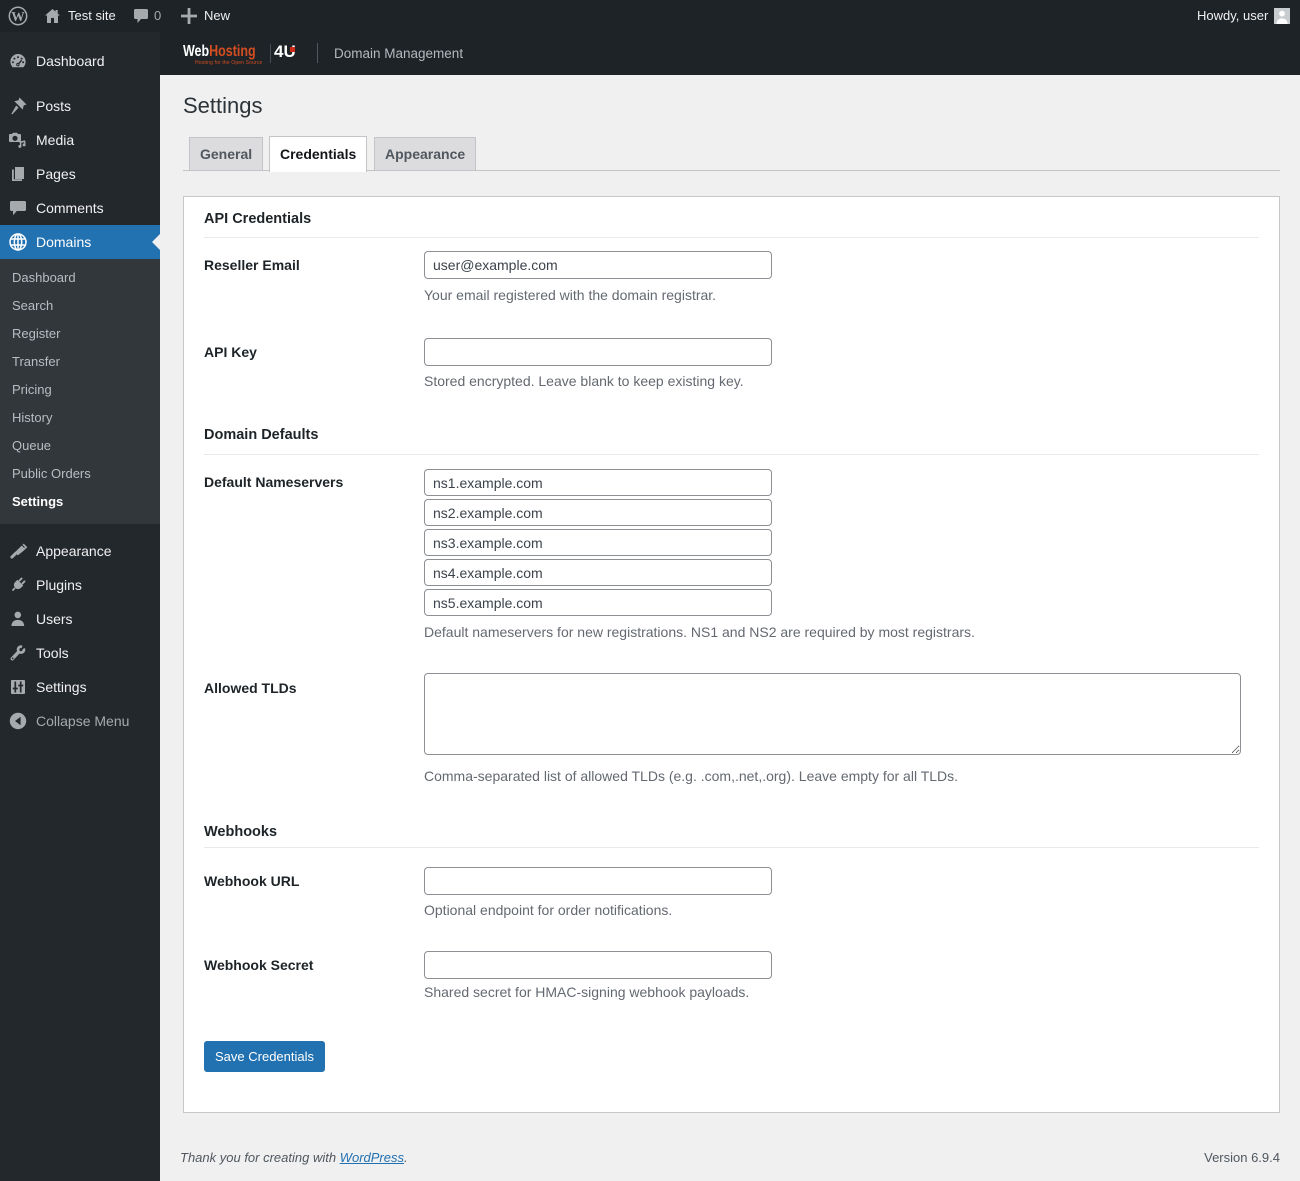  Describe the element at coordinates (18, 16) in the screenshot. I see `svg-text: W` at that location.